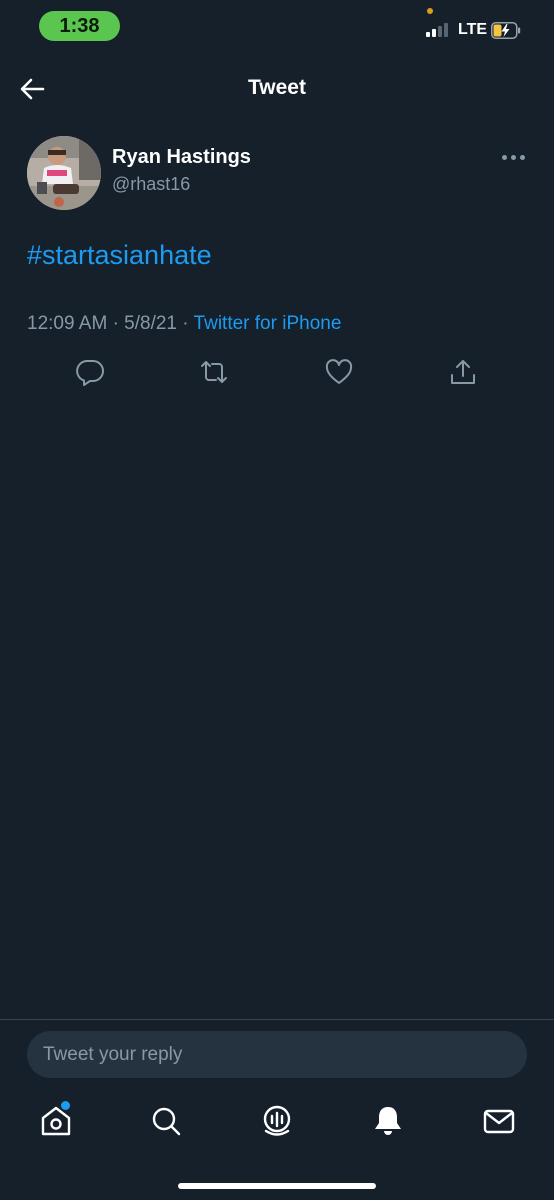 The height and width of the screenshot is (1200, 554). Describe the element at coordinates (463, 372) in the screenshot. I see `share-icon` at that location.